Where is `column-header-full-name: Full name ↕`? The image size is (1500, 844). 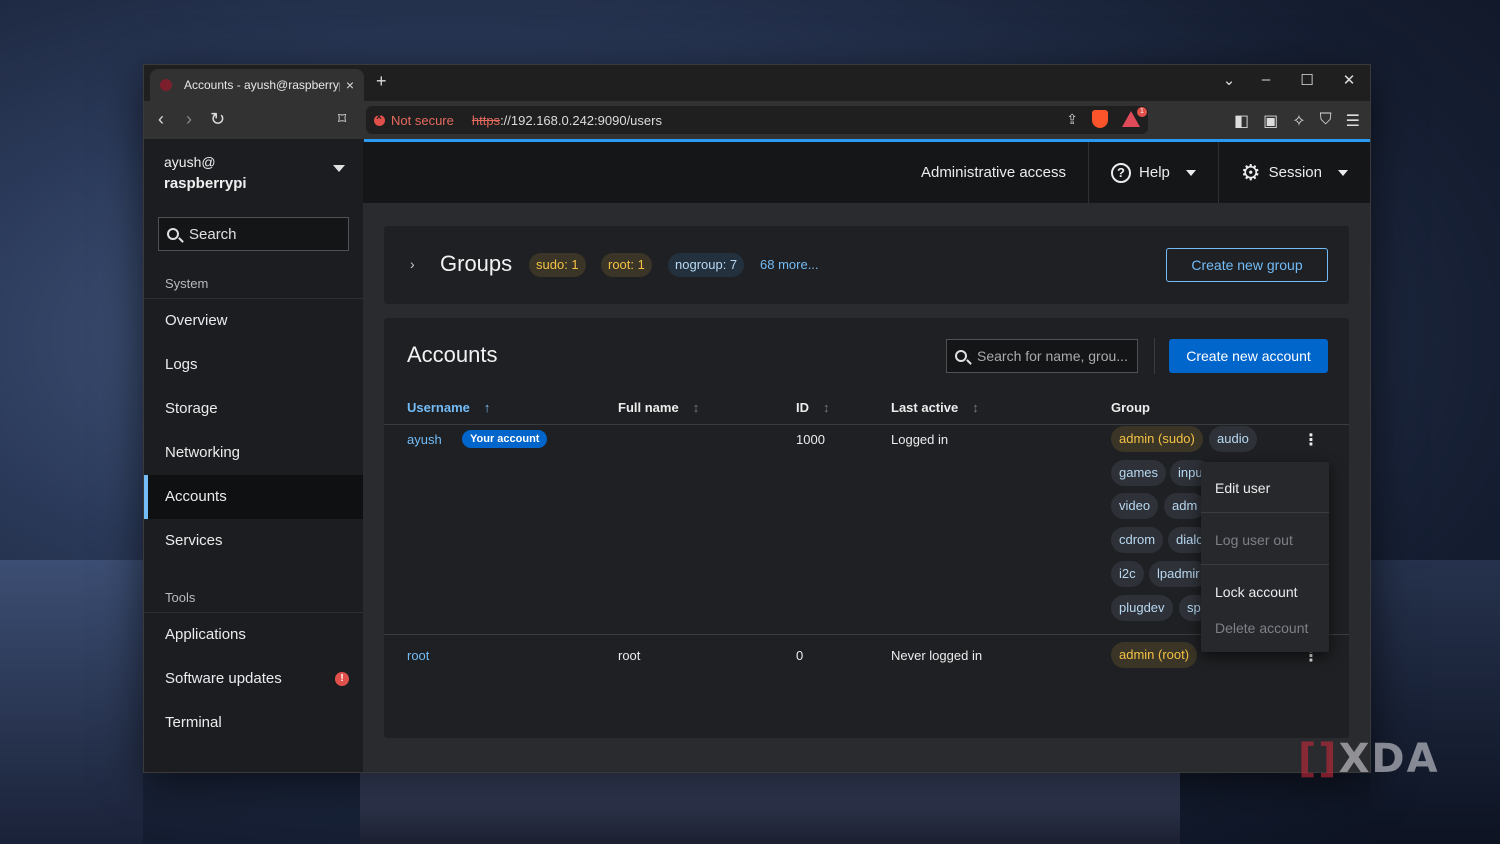
column-header-full-name: Full name ↕ is located at coordinates (658, 407).